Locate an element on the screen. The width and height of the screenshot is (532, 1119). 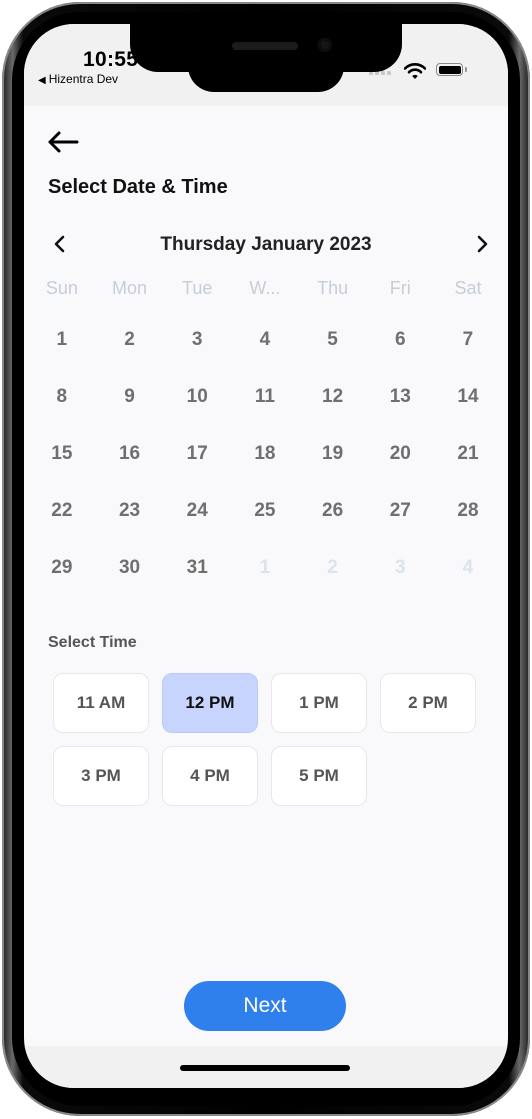
home-bar-area is located at coordinates (266, 1067).